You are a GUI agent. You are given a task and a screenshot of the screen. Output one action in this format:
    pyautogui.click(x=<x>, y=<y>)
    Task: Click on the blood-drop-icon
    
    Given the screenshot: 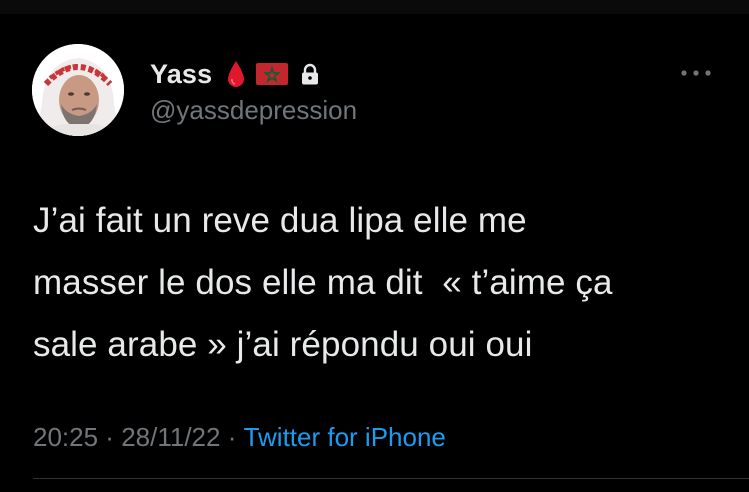 What is the action you would take?
    pyautogui.click(x=236, y=74)
    